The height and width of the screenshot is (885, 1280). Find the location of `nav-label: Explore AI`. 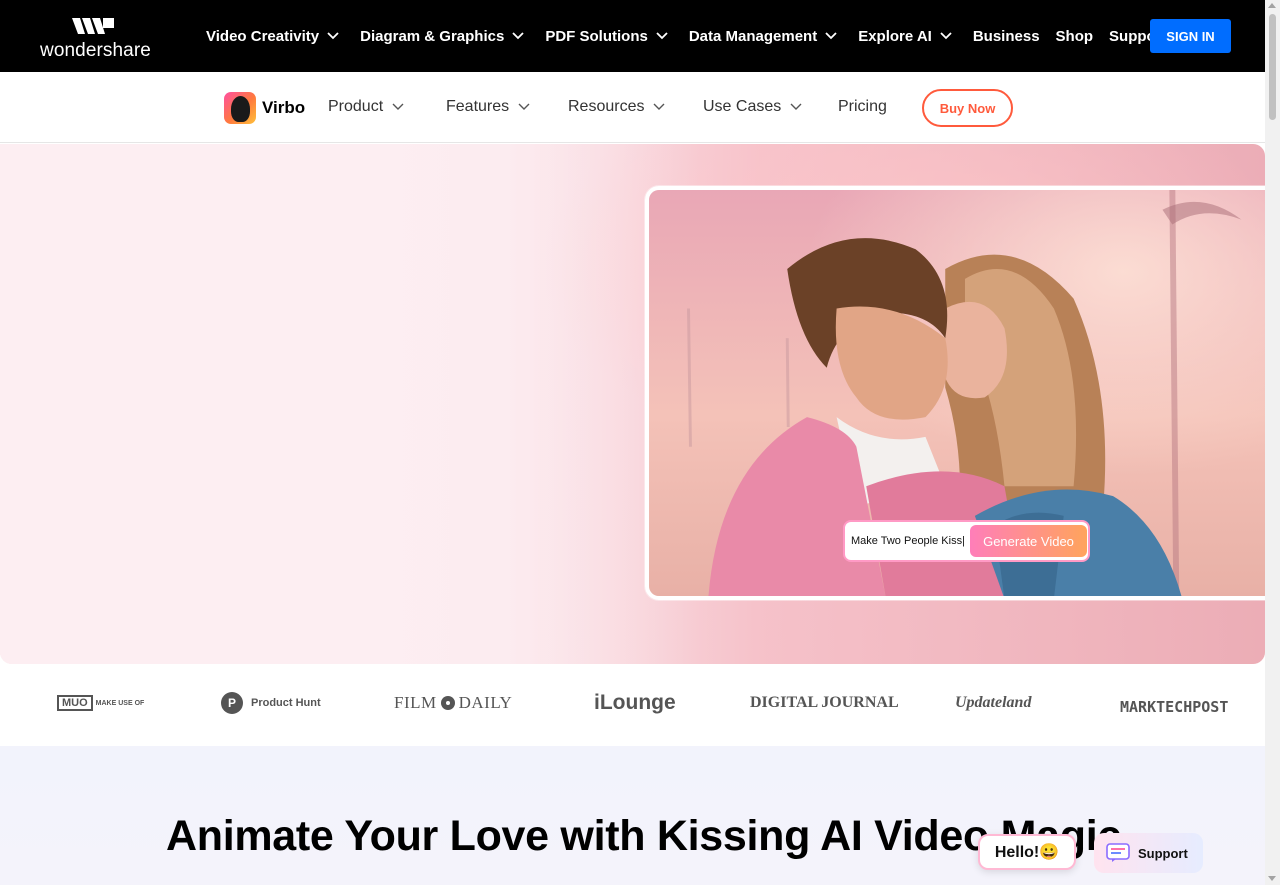

nav-label: Explore AI is located at coordinates (895, 36).